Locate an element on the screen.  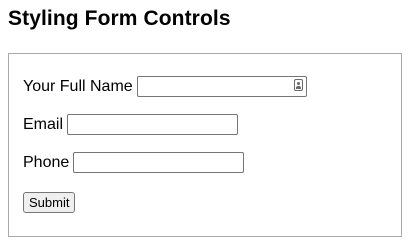
full-name-row: Your Full Name is located at coordinates (165, 86).